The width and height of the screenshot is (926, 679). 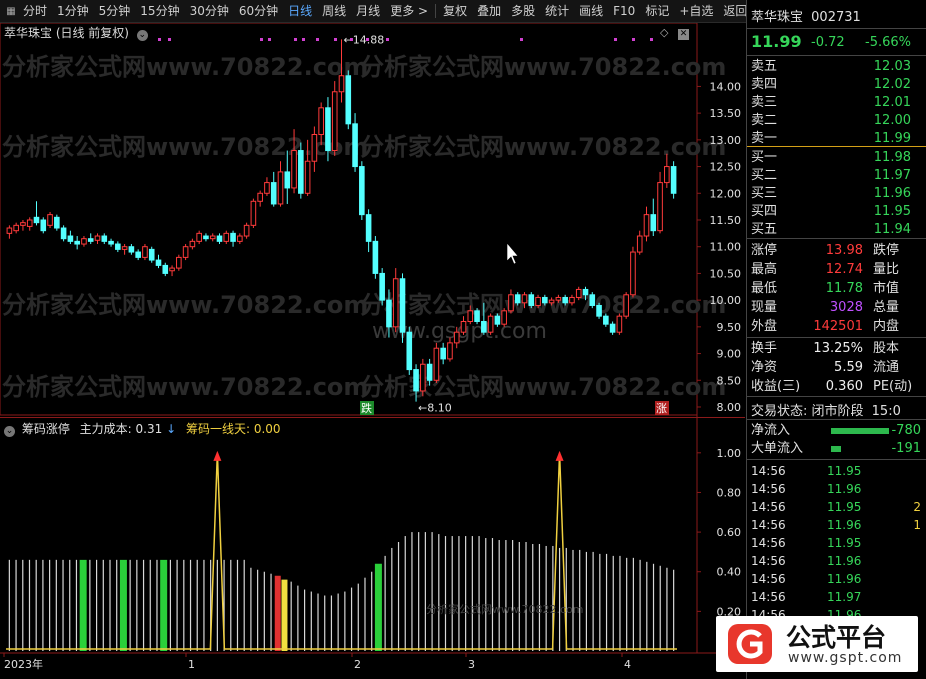 What do you see at coordinates (836, 66) in the screenshot?
I see `ask-row: 卖五 12.03` at bounding box center [836, 66].